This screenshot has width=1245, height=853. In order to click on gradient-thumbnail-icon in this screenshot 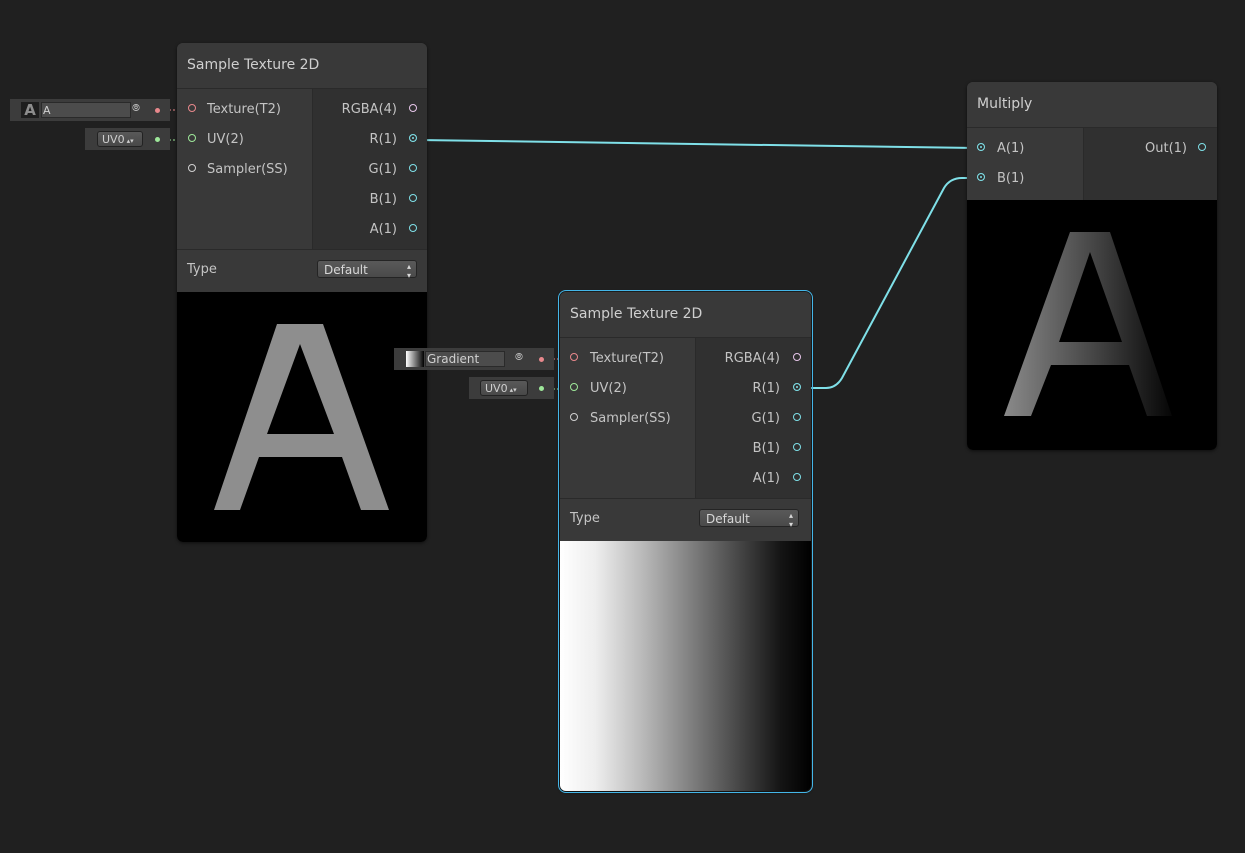, I will do `click(415, 359)`.